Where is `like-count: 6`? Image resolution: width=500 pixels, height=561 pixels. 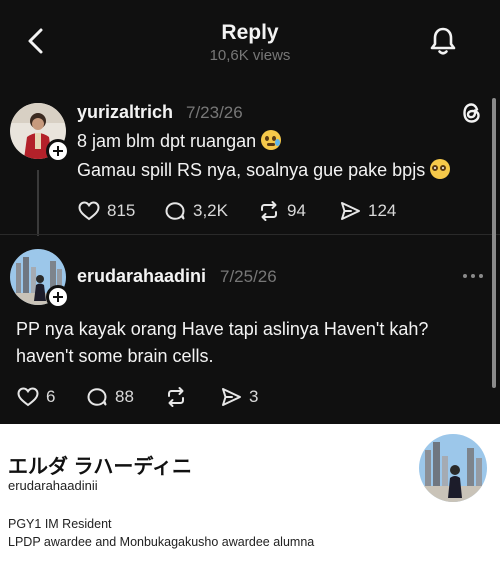
like-count: 6 is located at coordinates (51, 396).